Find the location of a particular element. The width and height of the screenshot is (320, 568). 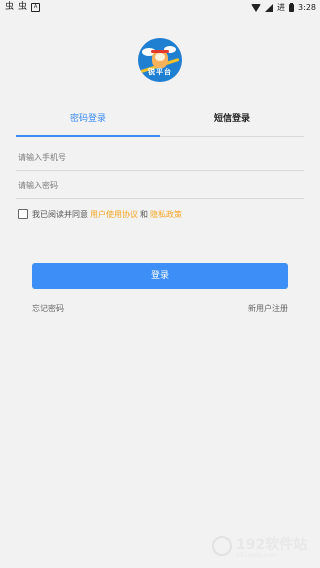

agreement-row: 我已阅读并同意 用户使用协议 和 隐私政策 is located at coordinates (101, 214).